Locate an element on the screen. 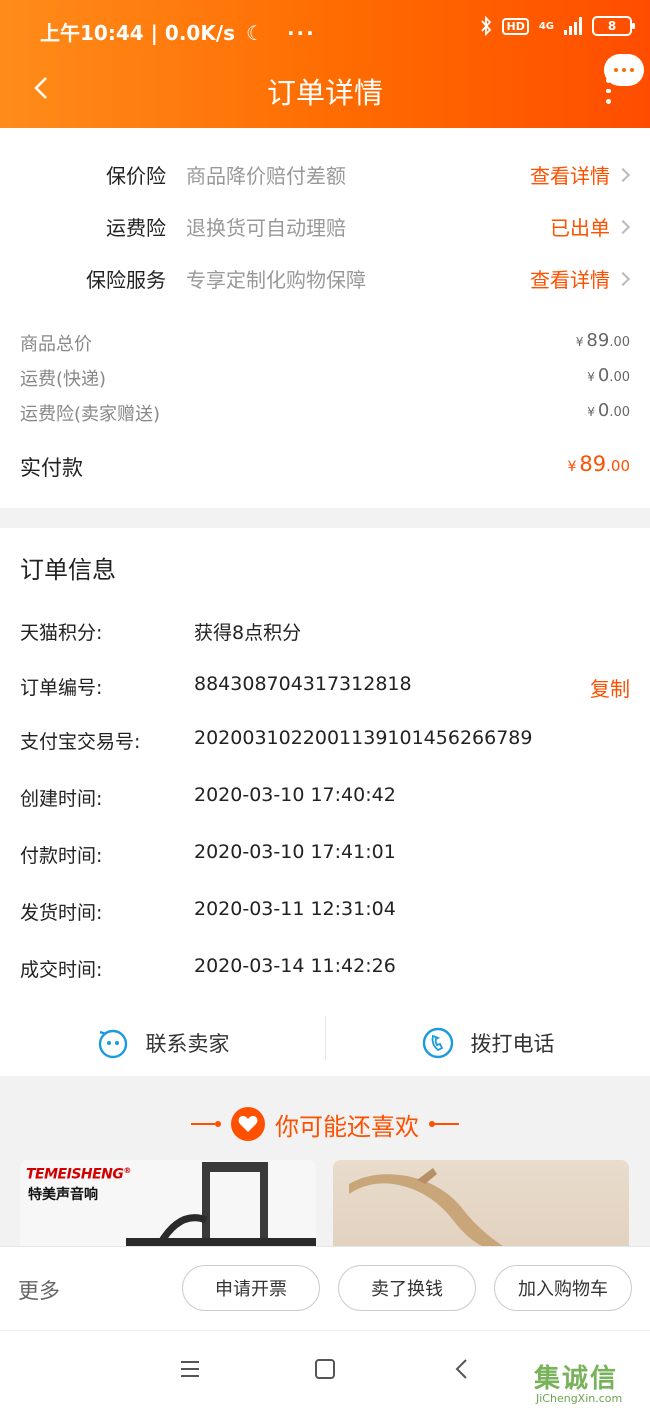 This screenshot has height=1408, width=650. info-row-shipped-time: 发货时间: 2020-03-11 12:31:04 is located at coordinates (325, 913).